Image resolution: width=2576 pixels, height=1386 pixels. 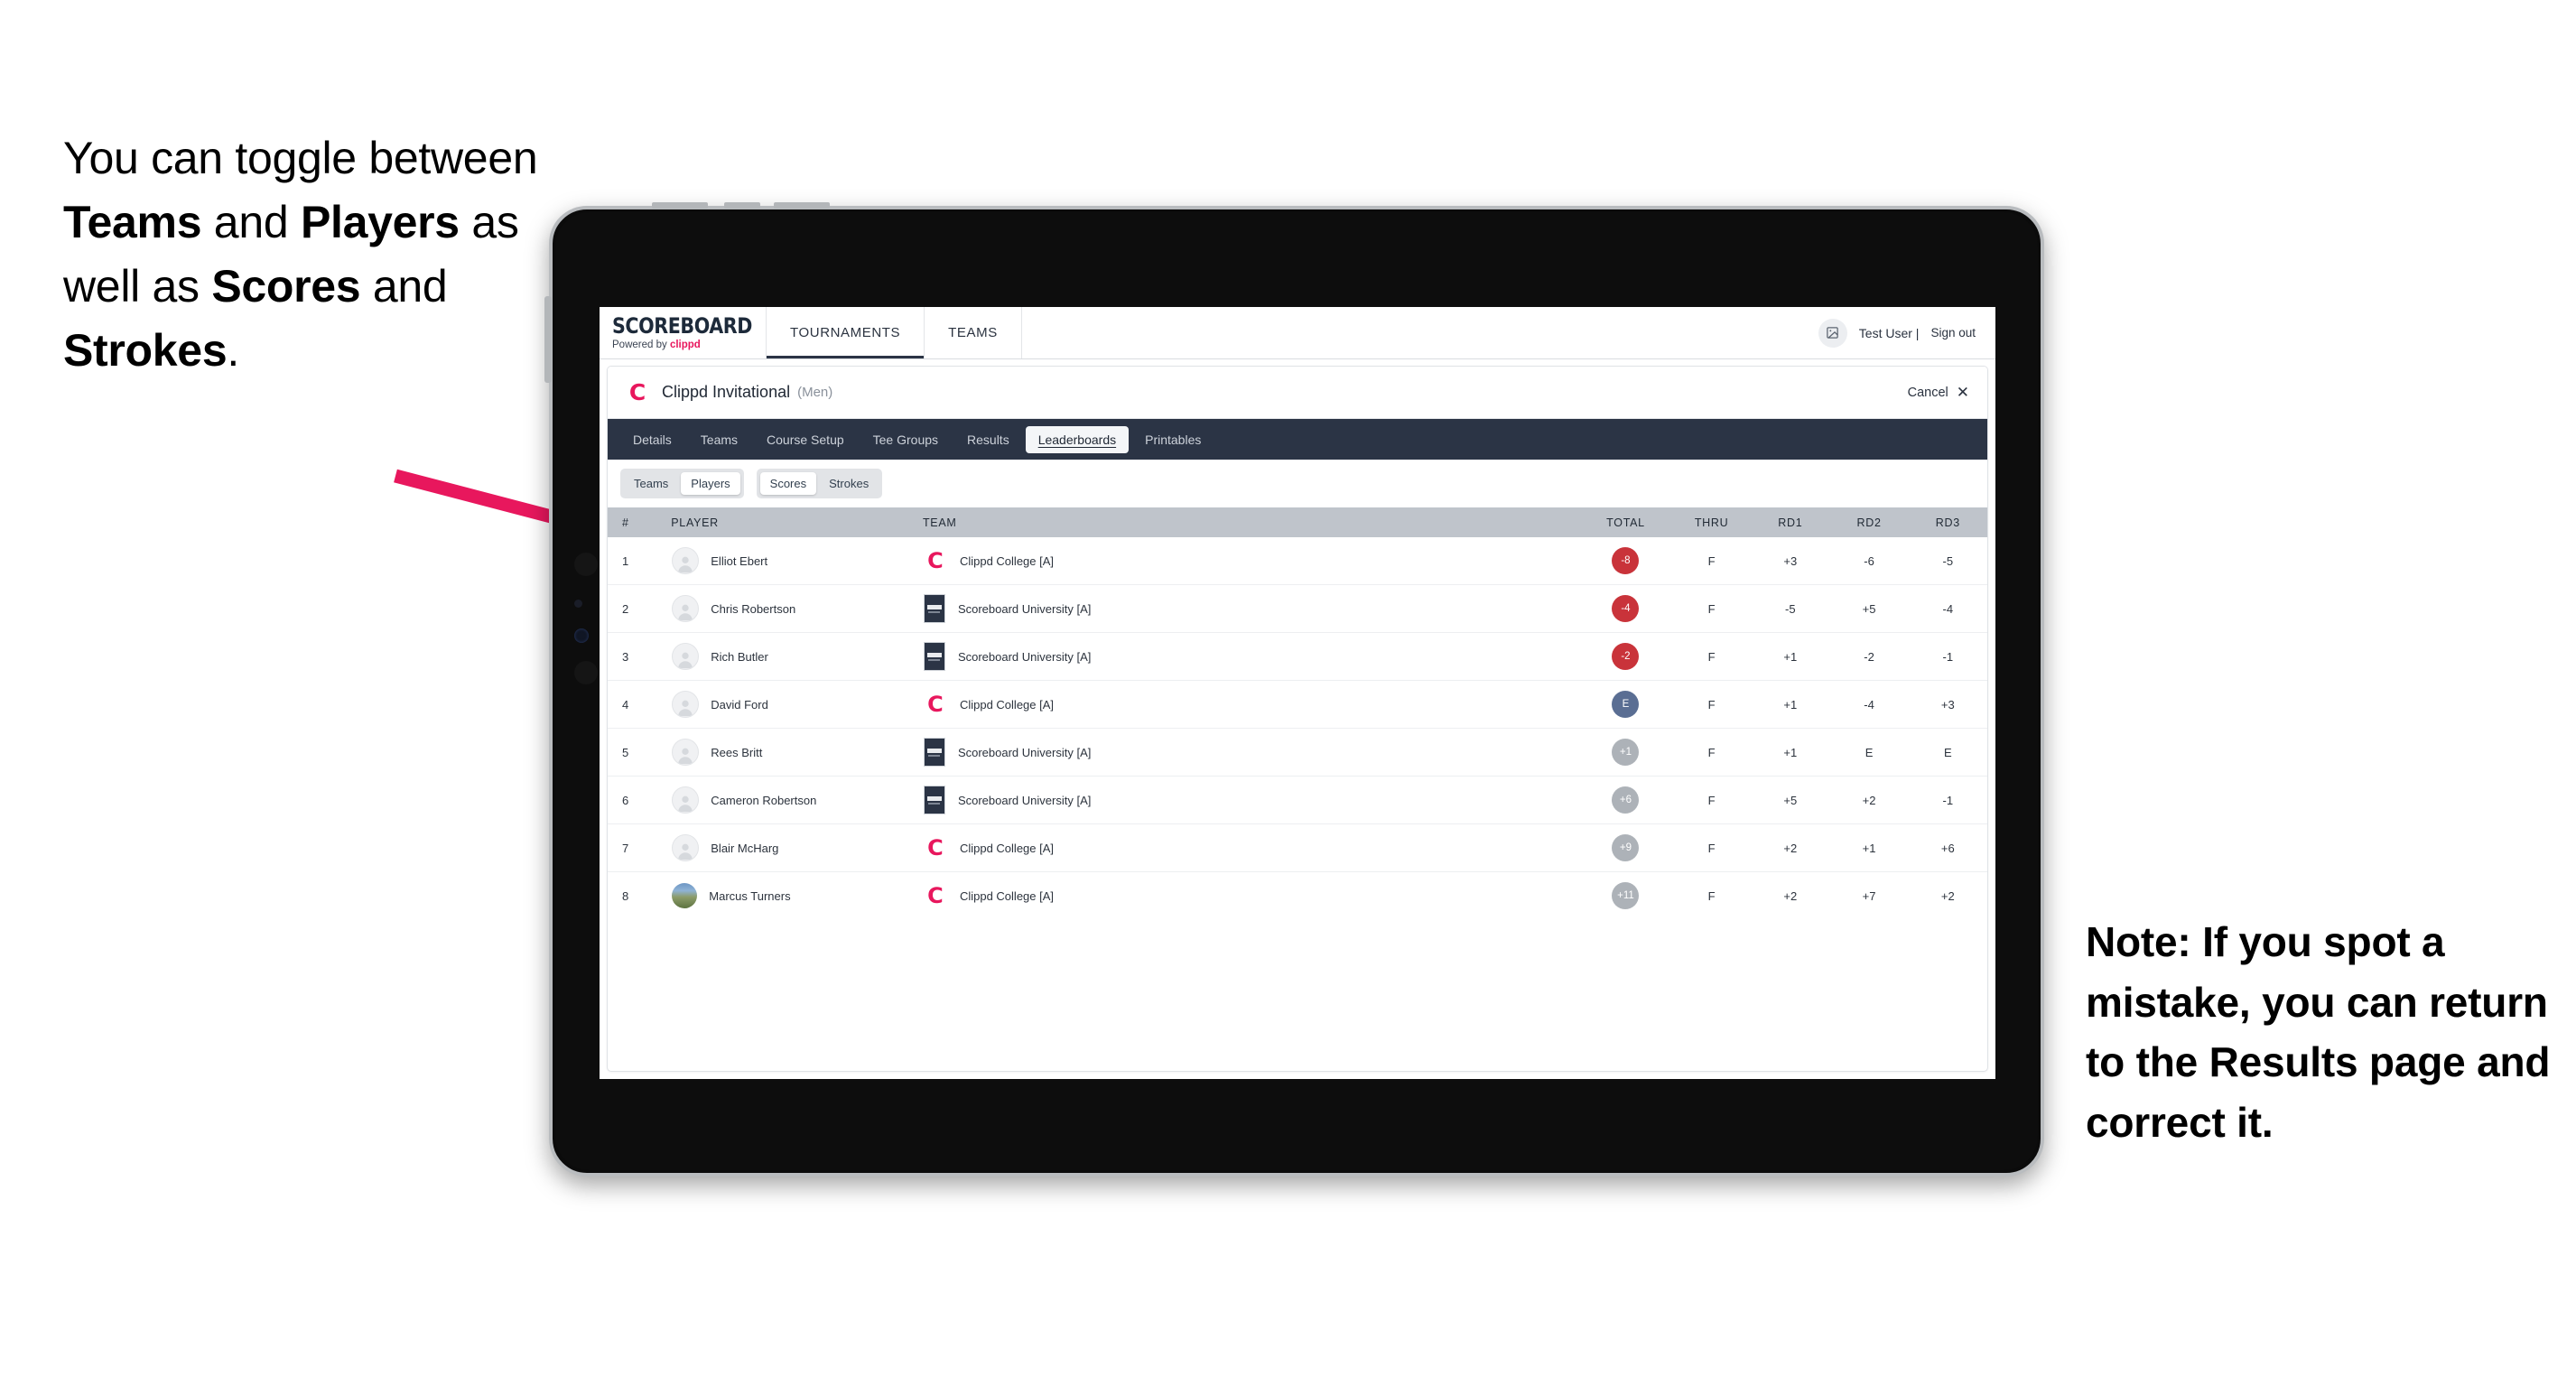 What do you see at coordinates (1947, 704) in the screenshot?
I see `cell-rd3: +3` at bounding box center [1947, 704].